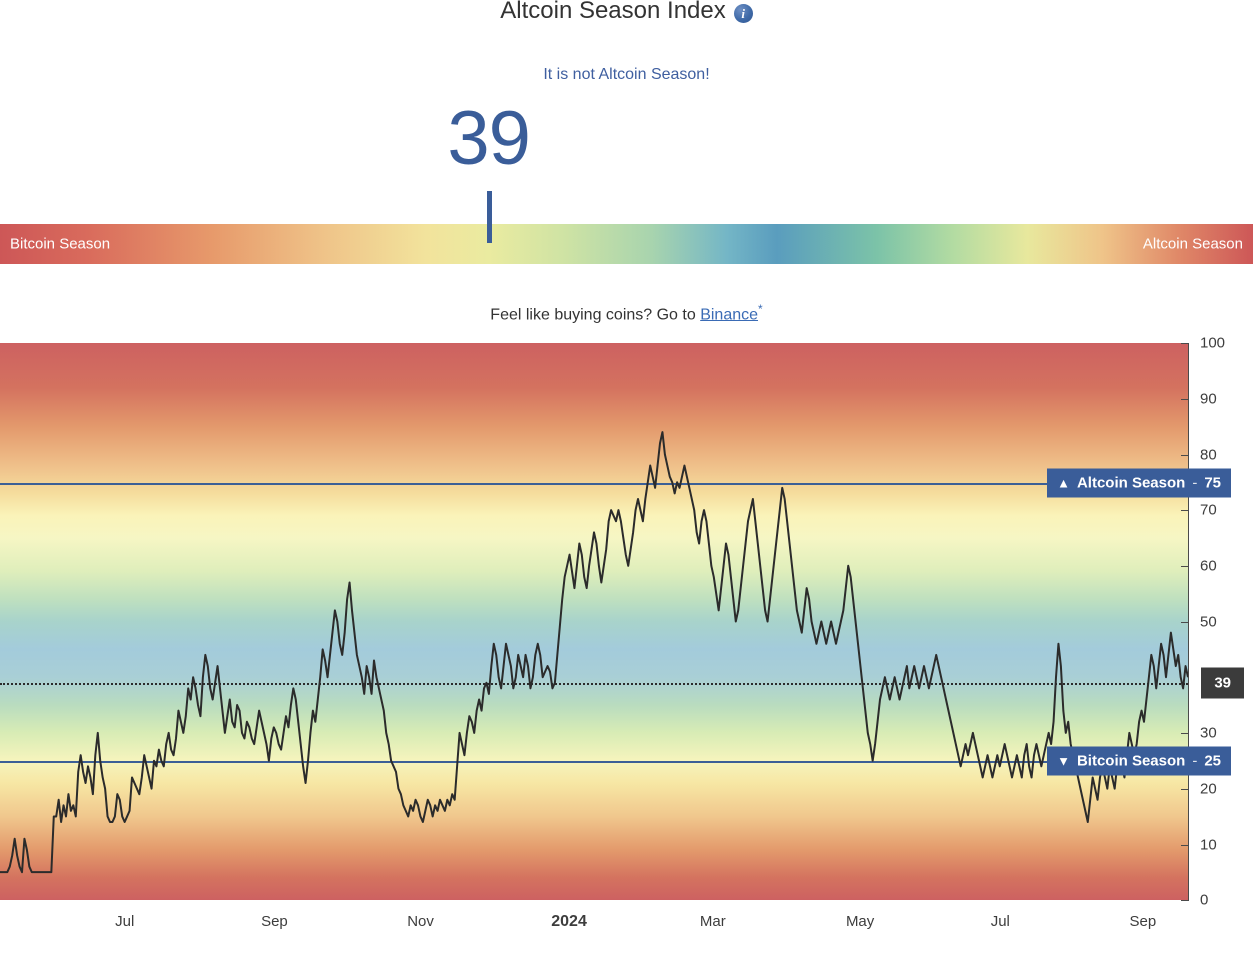 Image resolution: width=1253 pixels, height=961 pixels. Describe the element at coordinates (1208, 399) in the screenshot. I see `y-tick-label: 90` at that location.